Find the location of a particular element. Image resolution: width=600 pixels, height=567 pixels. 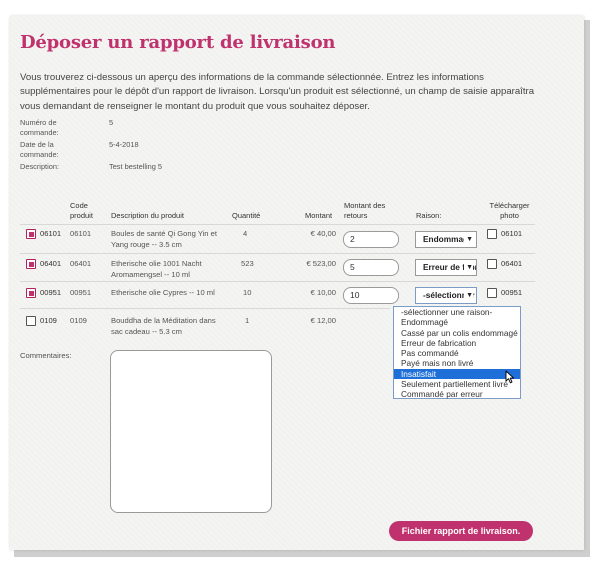

return-amount-input: 5 is located at coordinates (371, 267).